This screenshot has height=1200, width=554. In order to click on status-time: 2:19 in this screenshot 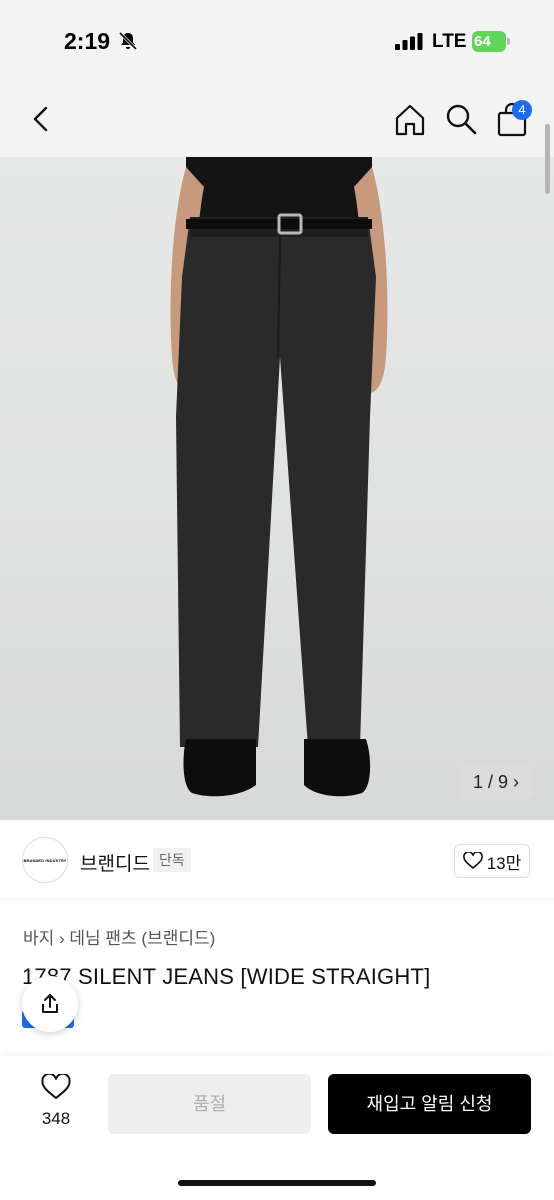, I will do `click(87, 41)`.